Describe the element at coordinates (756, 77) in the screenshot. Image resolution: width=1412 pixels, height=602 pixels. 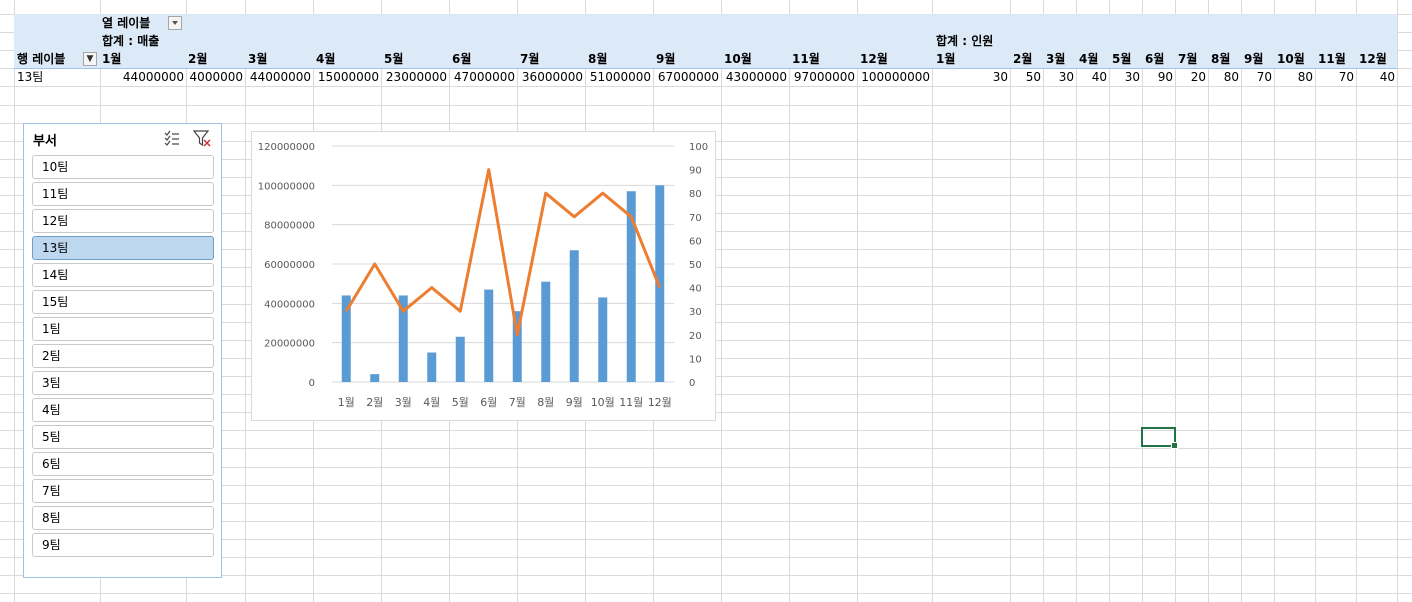
I see `sales-value-cell: 43000000` at that location.